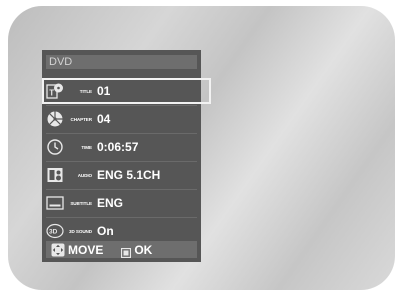  What do you see at coordinates (86, 249) in the screenshot?
I see `move-label: MOVE` at bounding box center [86, 249].